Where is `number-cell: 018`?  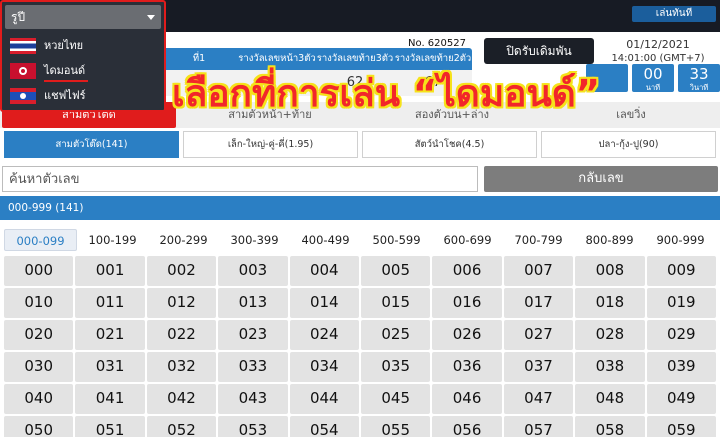 number-cell: 018 is located at coordinates (610, 303).